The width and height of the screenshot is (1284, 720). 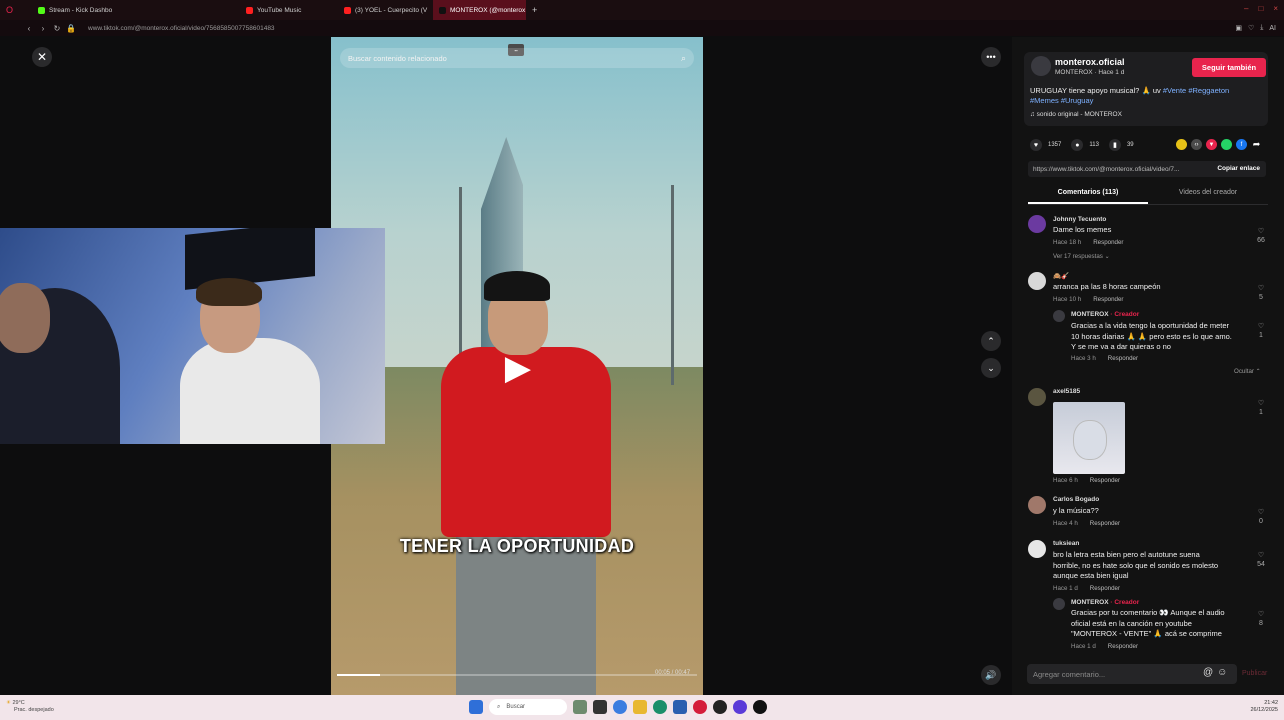 What do you see at coordinates (479, 10) in the screenshot?
I see `tab-tiktok: MONTEROX (@monterox` at bounding box center [479, 10].